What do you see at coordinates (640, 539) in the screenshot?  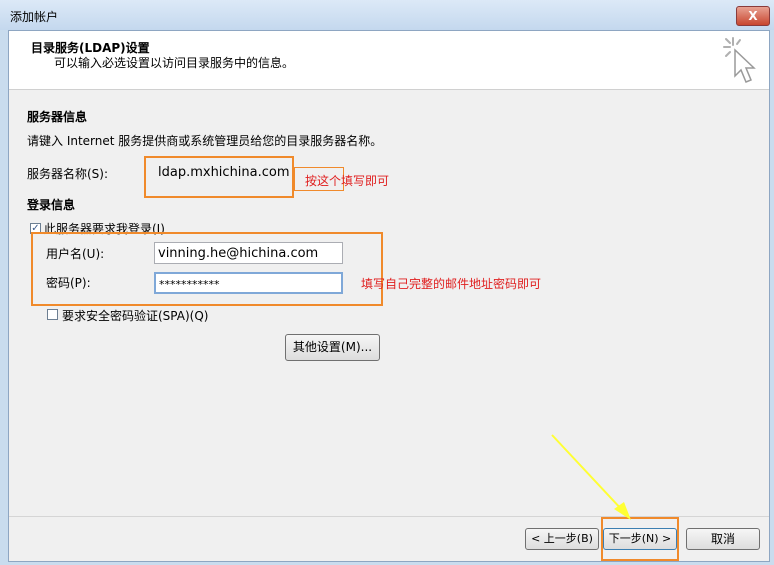 I see `next-highlight-box` at bounding box center [640, 539].